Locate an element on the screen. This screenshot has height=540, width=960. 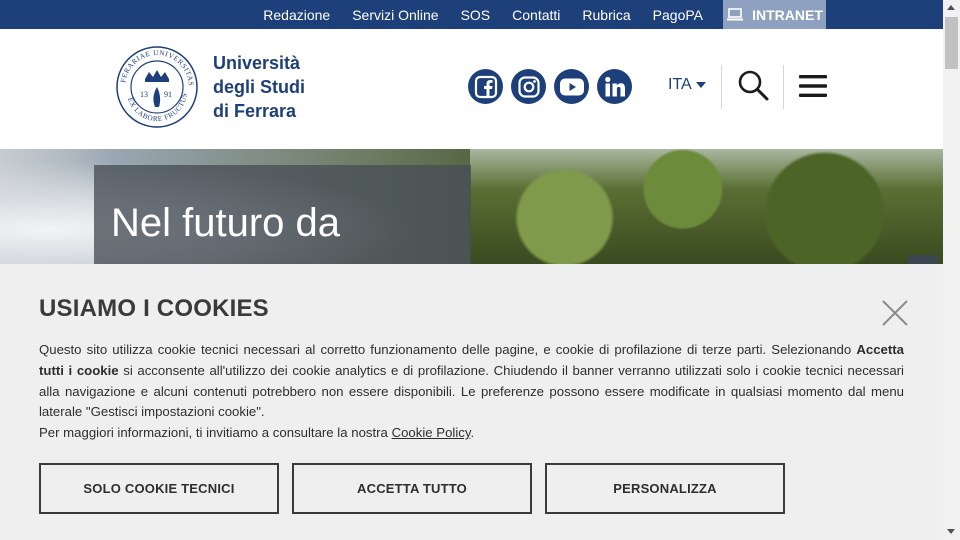
university-name: Università degli Studi di Ferrara is located at coordinates (259, 87).